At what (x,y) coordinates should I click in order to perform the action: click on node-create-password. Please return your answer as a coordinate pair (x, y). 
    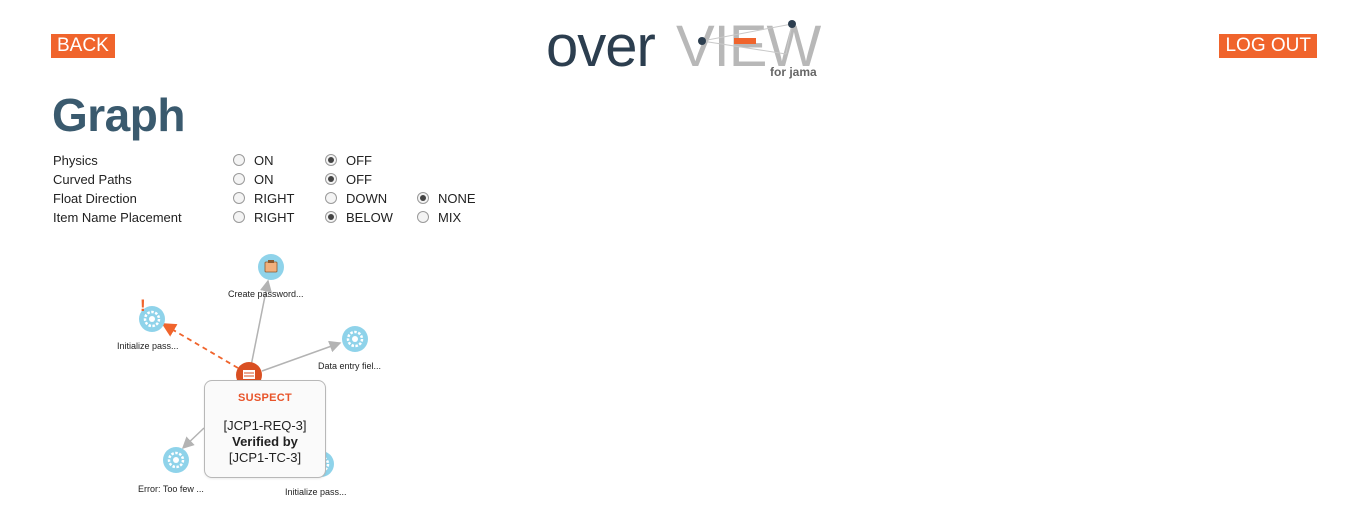
    Looking at the image, I should click on (271, 267).